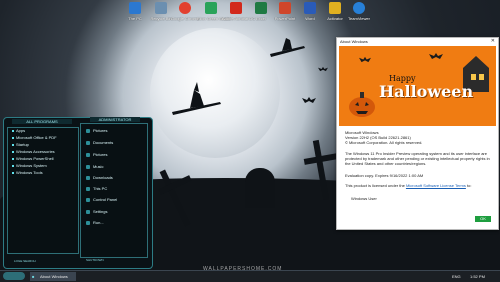 The image size is (500, 282). What do you see at coordinates (18, 130) in the screenshot?
I see `program-item-apps: Apps` at bounding box center [18, 130].